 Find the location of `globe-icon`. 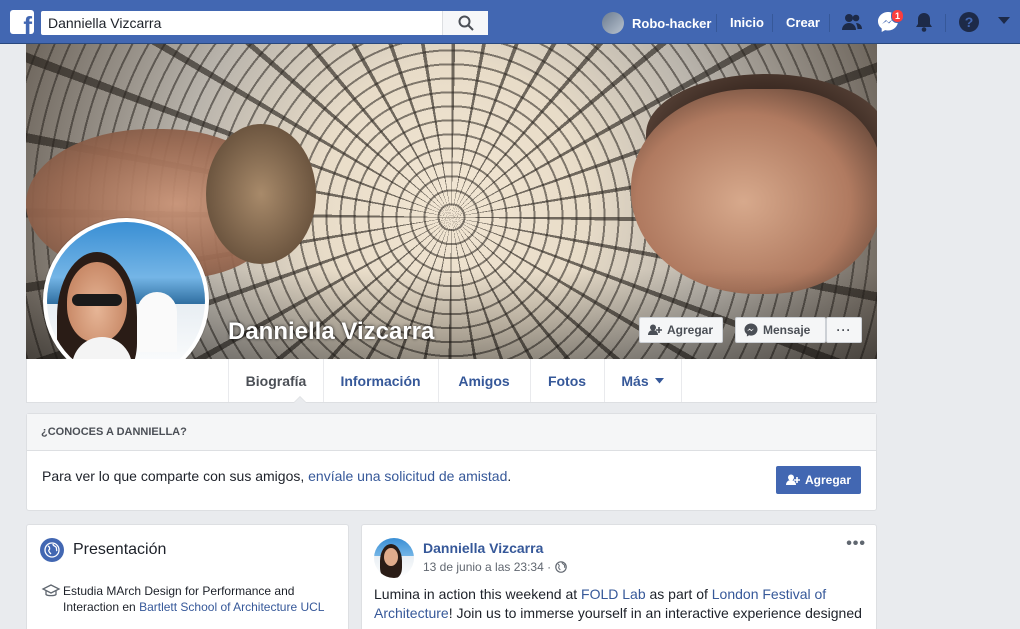

globe-icon is located at coordinates (52, 550).